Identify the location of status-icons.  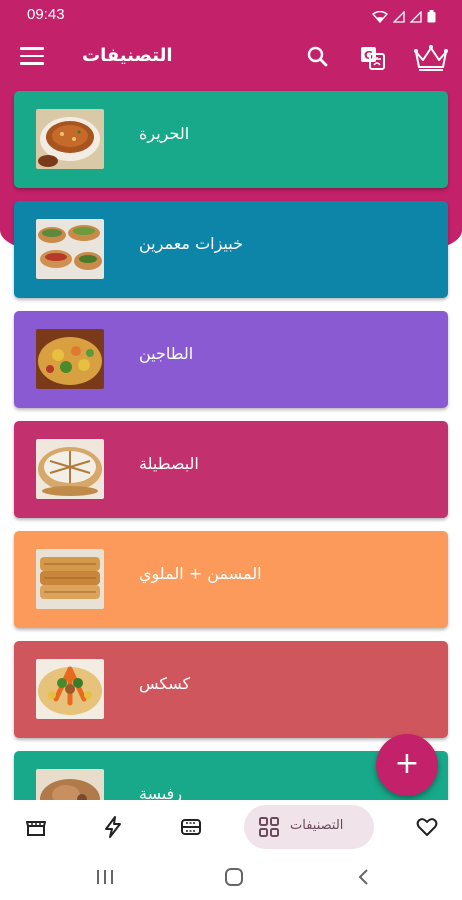
(403, 17).